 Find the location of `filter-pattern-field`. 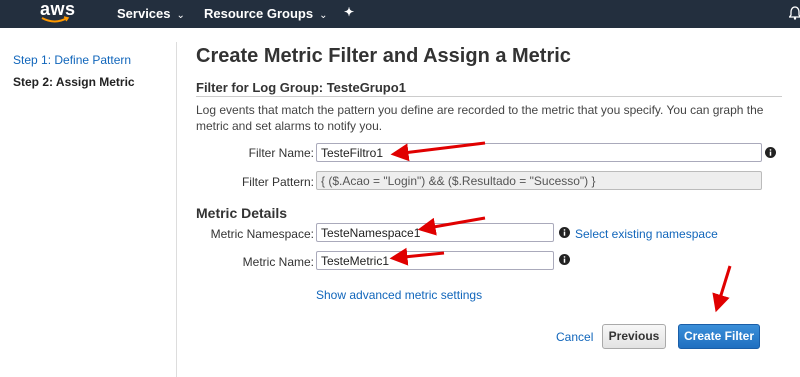

filter-pattern-field is located at coordinates (539, 180).